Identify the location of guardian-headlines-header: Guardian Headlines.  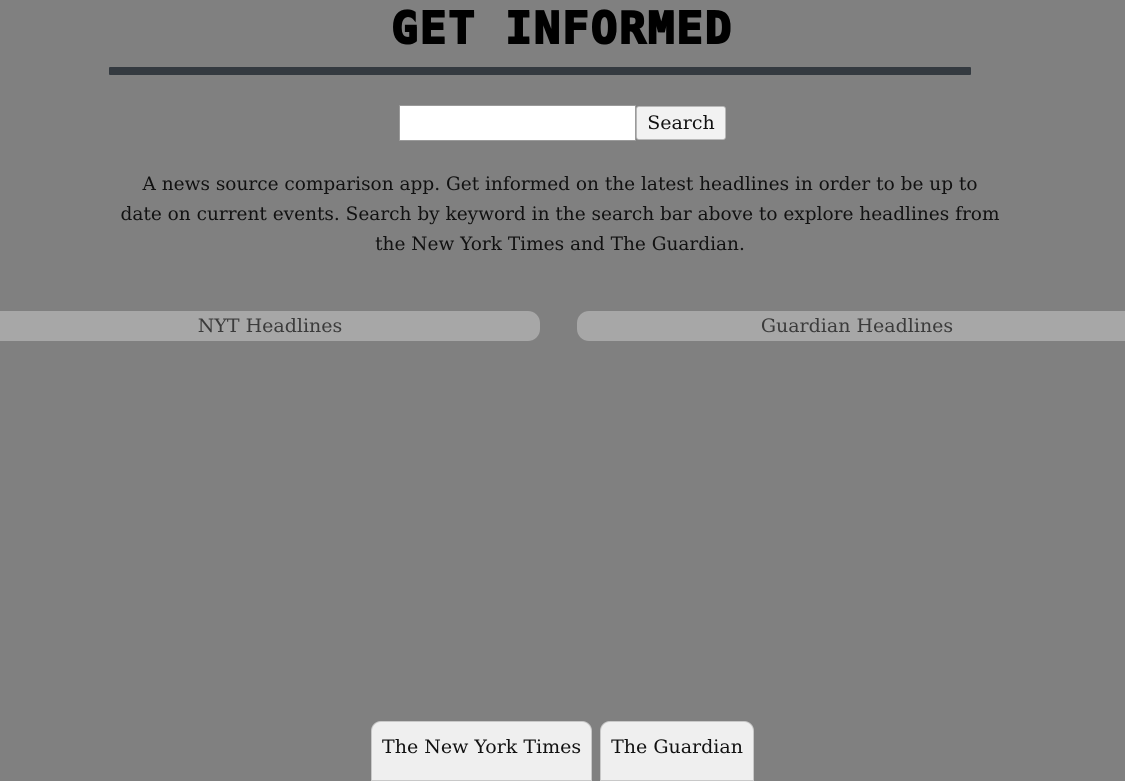
(851, 326).